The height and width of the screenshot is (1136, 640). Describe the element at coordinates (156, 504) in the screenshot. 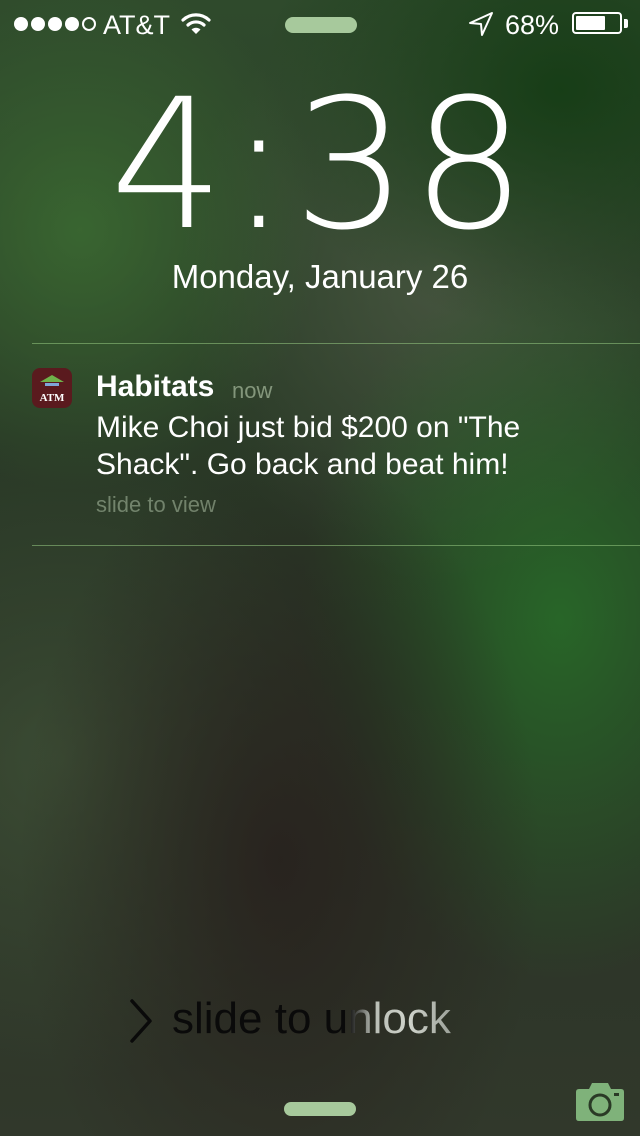

I see `notification-action-hint: slide to view` at that location.